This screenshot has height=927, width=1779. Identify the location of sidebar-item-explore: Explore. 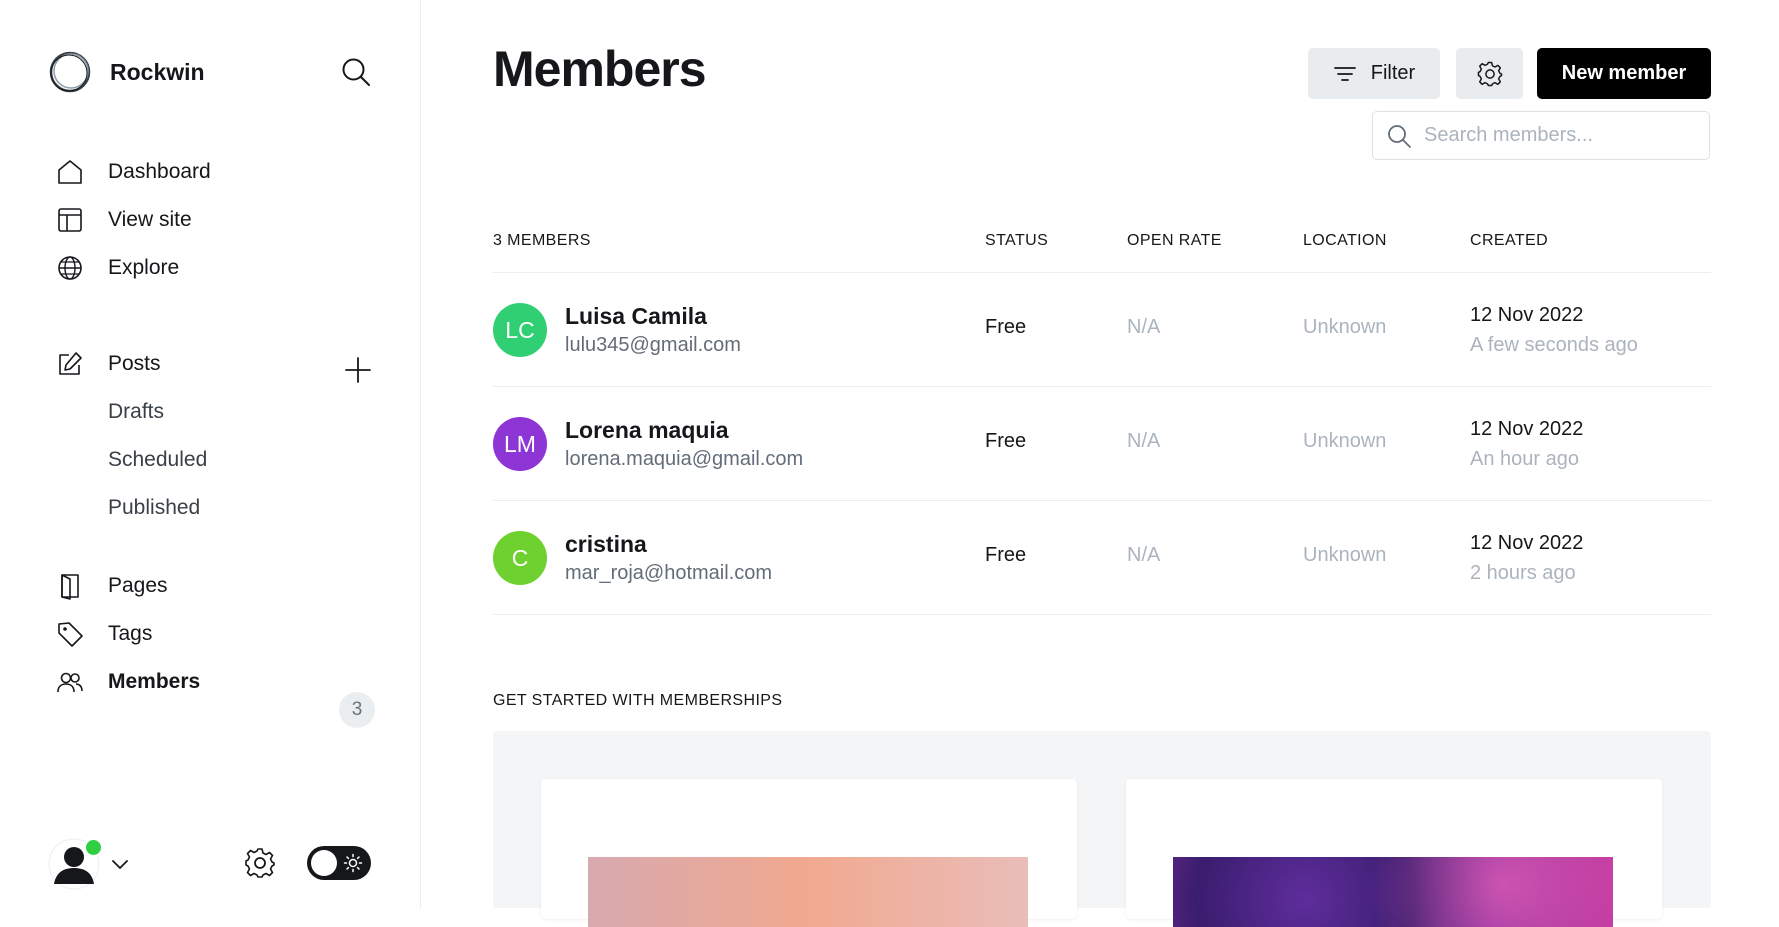
(117, 268).